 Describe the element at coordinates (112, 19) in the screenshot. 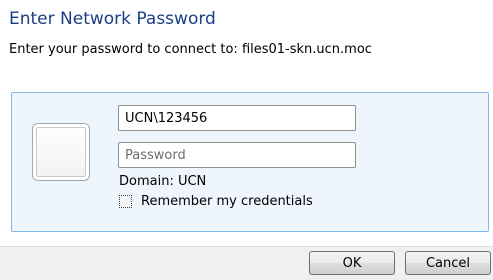

I see `dialog-title: Enter Network Password` at that location.